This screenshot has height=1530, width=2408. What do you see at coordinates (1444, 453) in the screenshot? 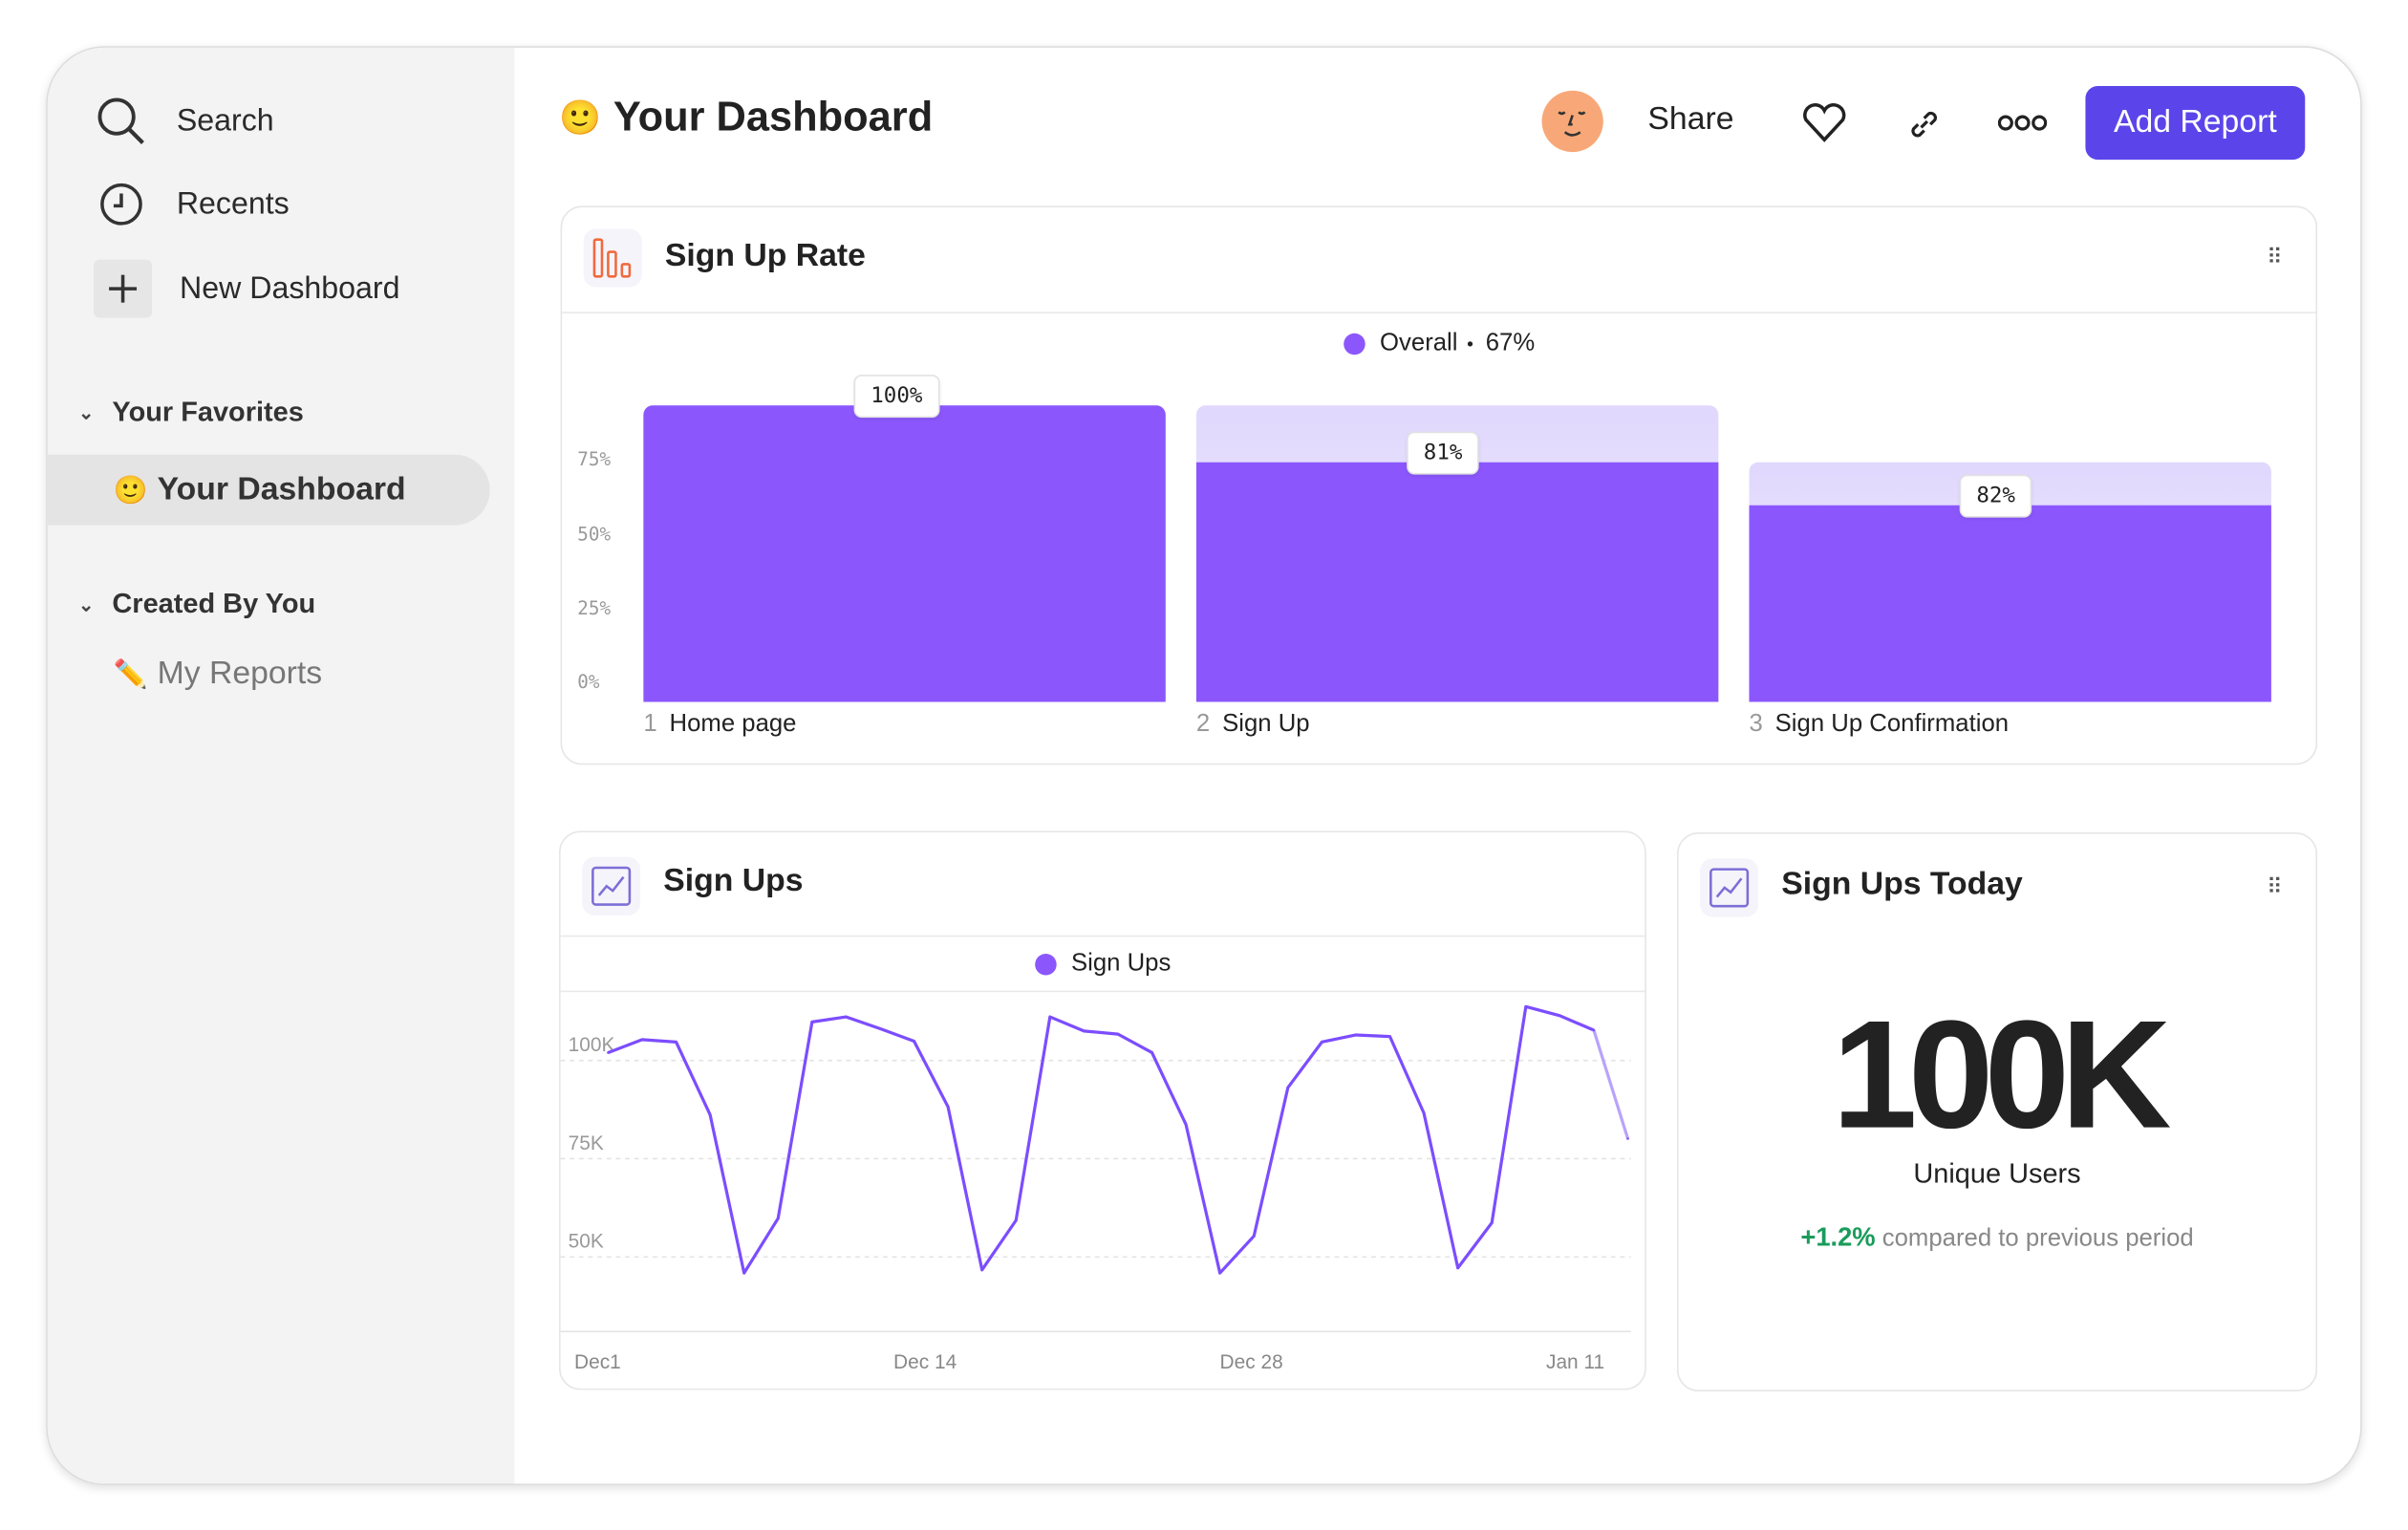
I see `conversion-label: 81%` at bounding box center [1444, 453].